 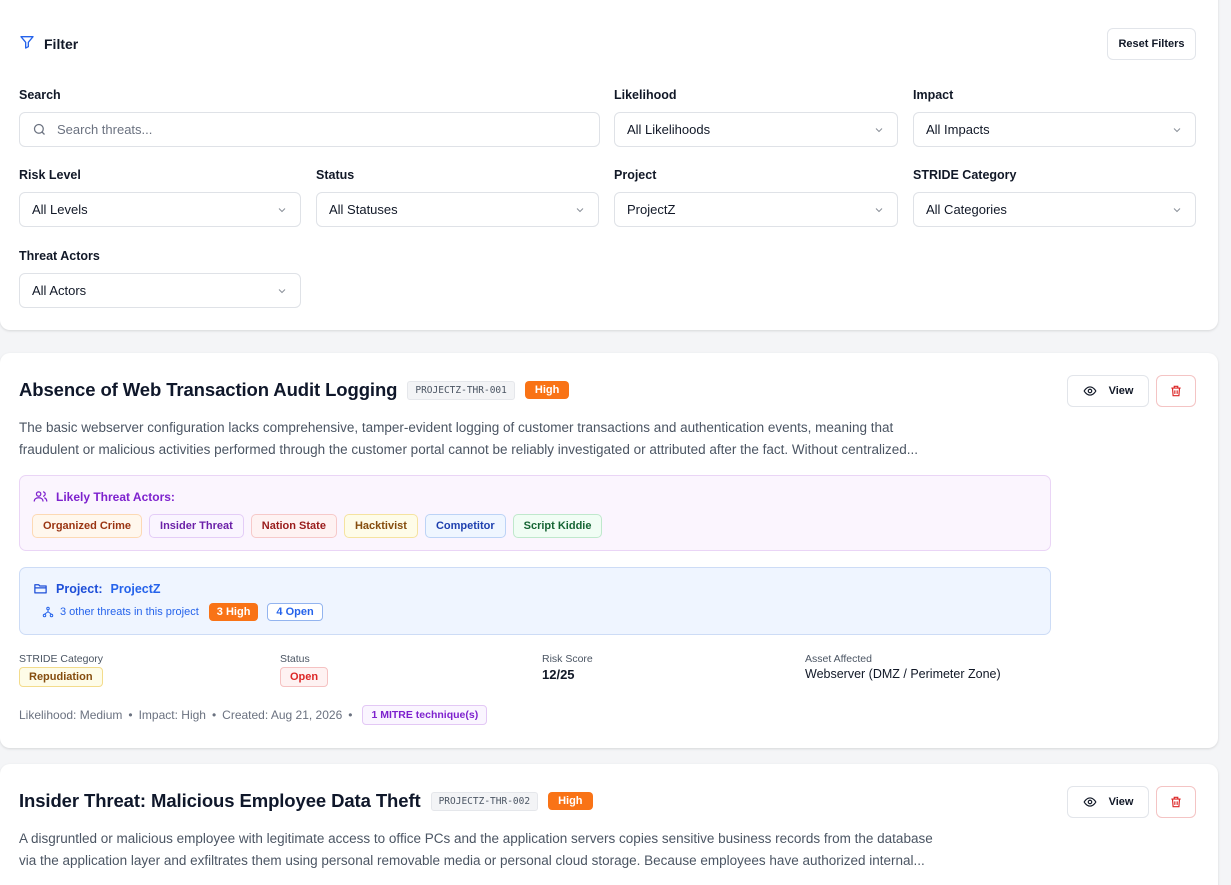 What do you see at coordinates (129, 612) in the screenshot?
I see `project-others-text: 3 other threats in this project` at bounding box center [129, 612].